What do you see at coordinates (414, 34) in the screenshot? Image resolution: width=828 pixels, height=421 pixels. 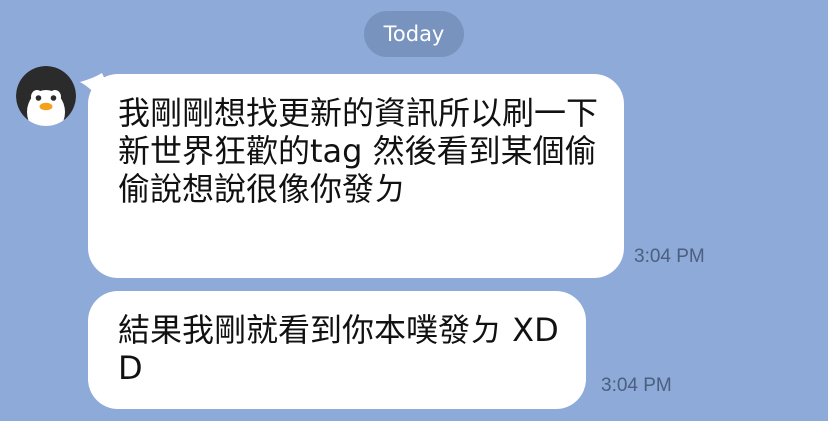 I see `date-separator: Today` at bounding box center [414, 34].